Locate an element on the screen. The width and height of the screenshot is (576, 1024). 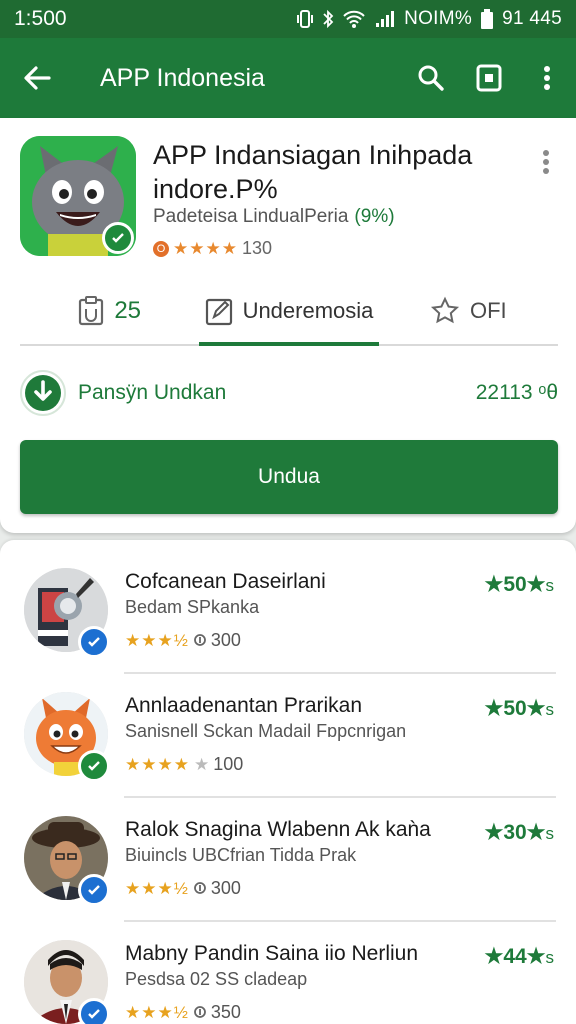
back-arrow-icon is located at coordinates (37, 78).